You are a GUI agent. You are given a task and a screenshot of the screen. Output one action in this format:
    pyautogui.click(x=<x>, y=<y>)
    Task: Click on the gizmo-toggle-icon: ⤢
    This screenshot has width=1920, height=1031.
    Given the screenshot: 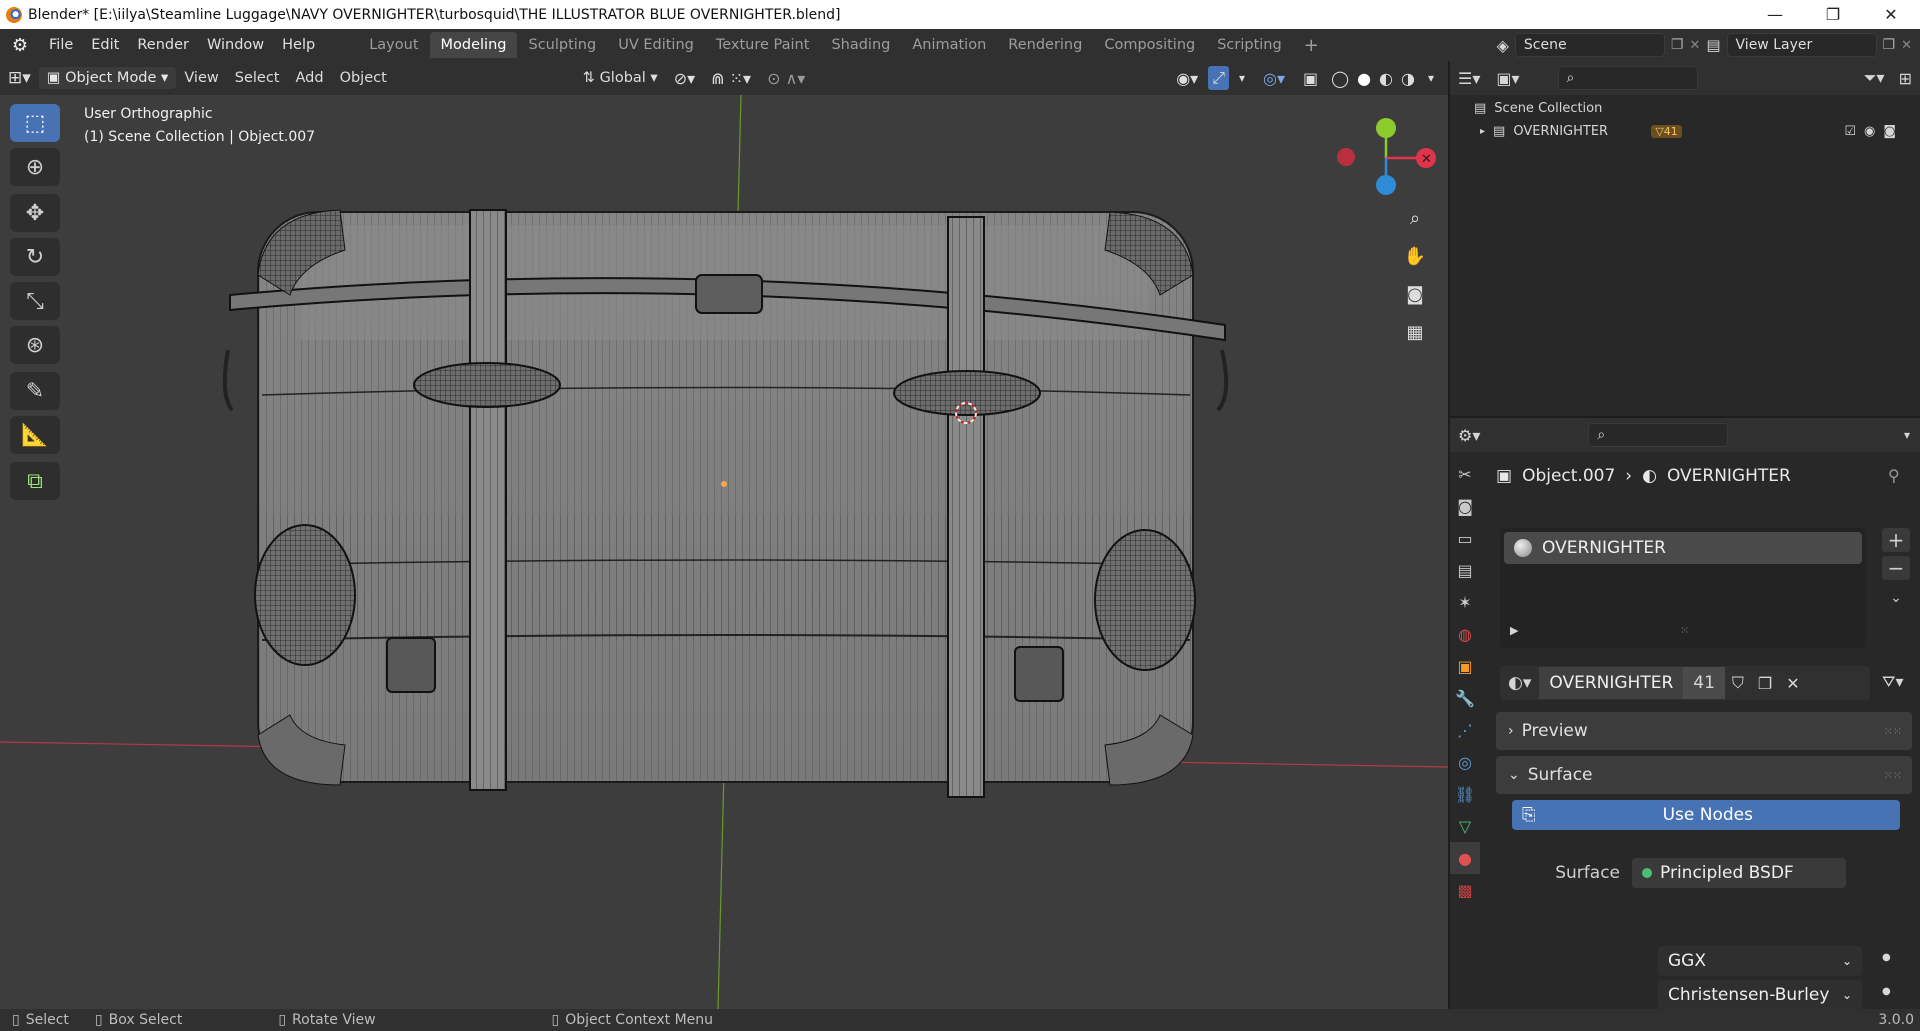 What is the action you would take?
    pyautogui.click(x=1218, y=78)
    